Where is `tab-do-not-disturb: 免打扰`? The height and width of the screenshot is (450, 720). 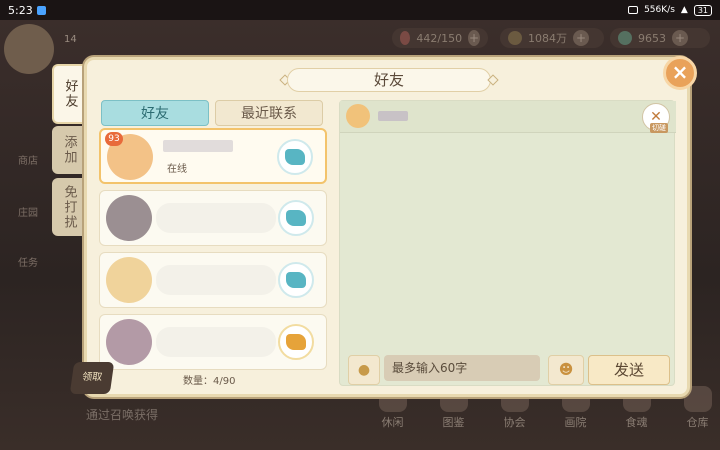 tab-do-not-disturb: 免打扰 is located at coordinates (69, 207).